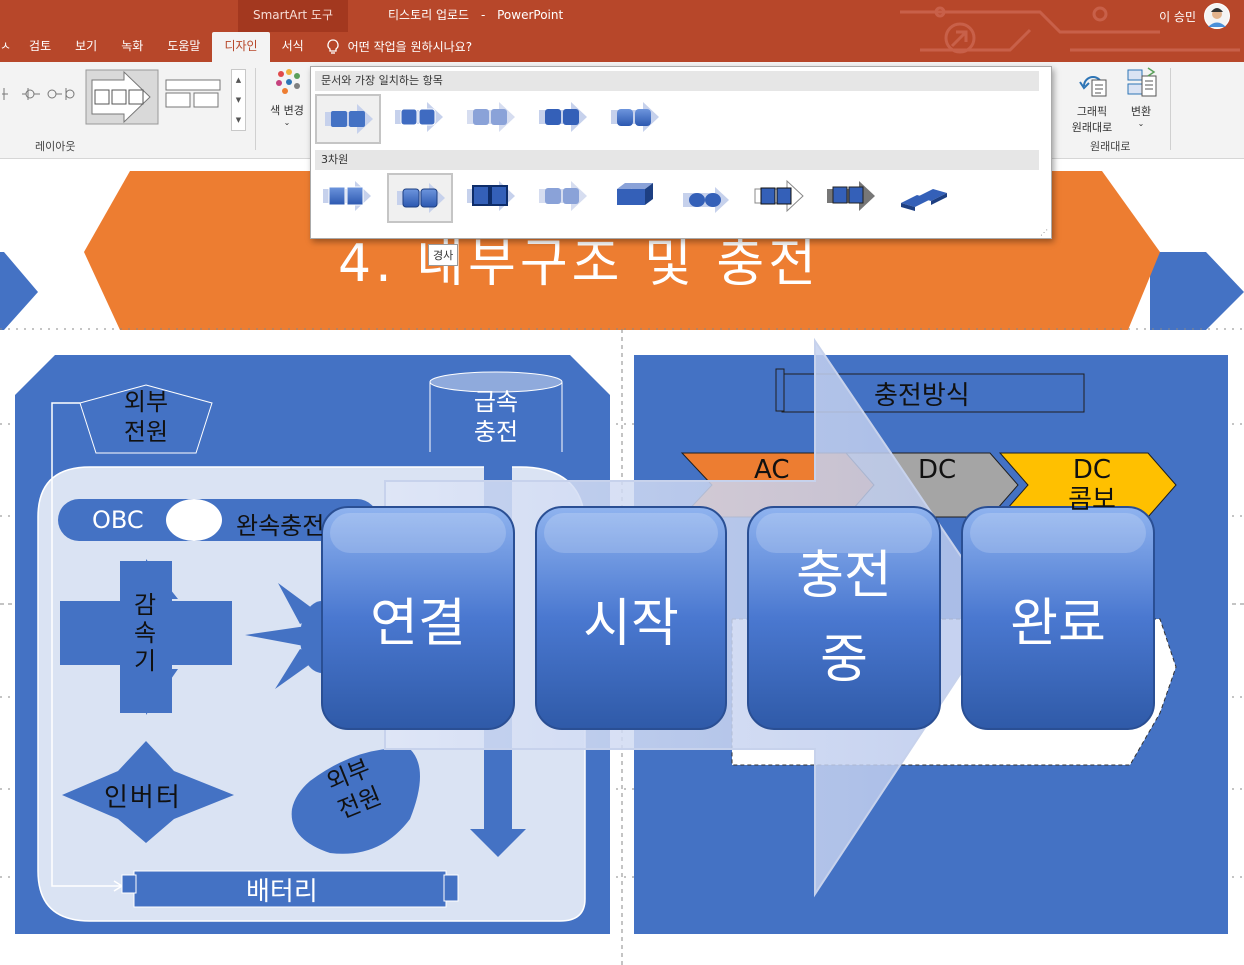  What do you see at coordinates (86, 47) in the screenshot?
I see `tab-view: 보기` at bounding box center [86, 47].